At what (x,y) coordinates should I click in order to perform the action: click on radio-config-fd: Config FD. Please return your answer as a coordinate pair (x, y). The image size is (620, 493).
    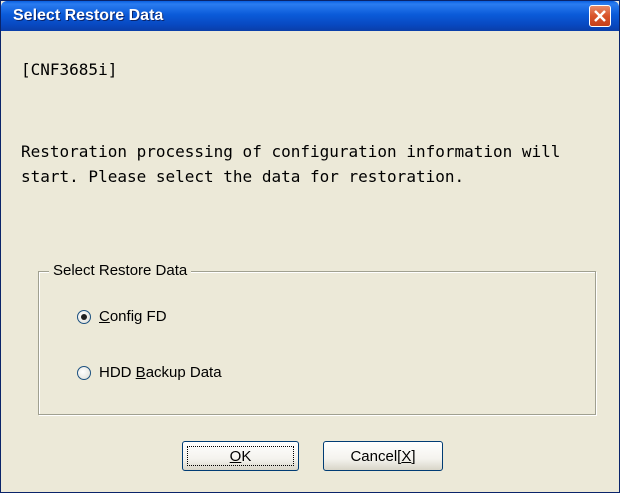
    Looking at the image, I should click on (122, 316).